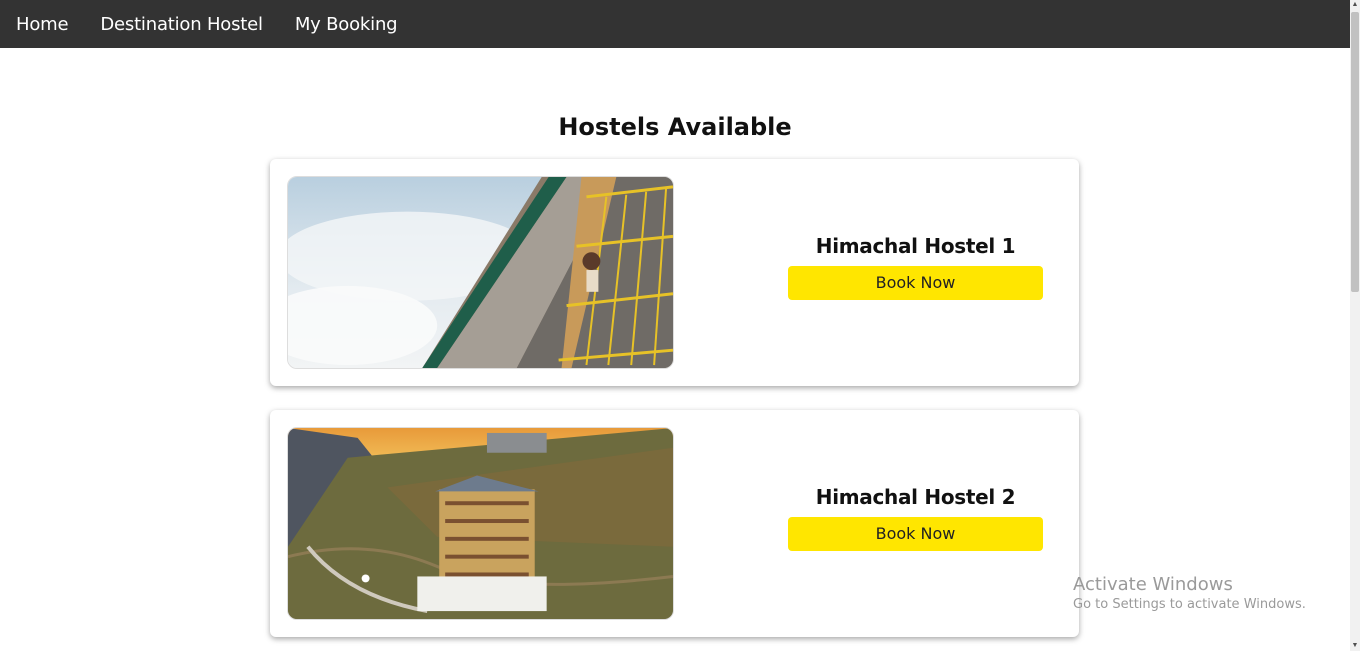  What do you see at coordinates (915, 282) in the screenshot?
I see `book-now-button-1: Book Now` at bounding box center [915, 282].